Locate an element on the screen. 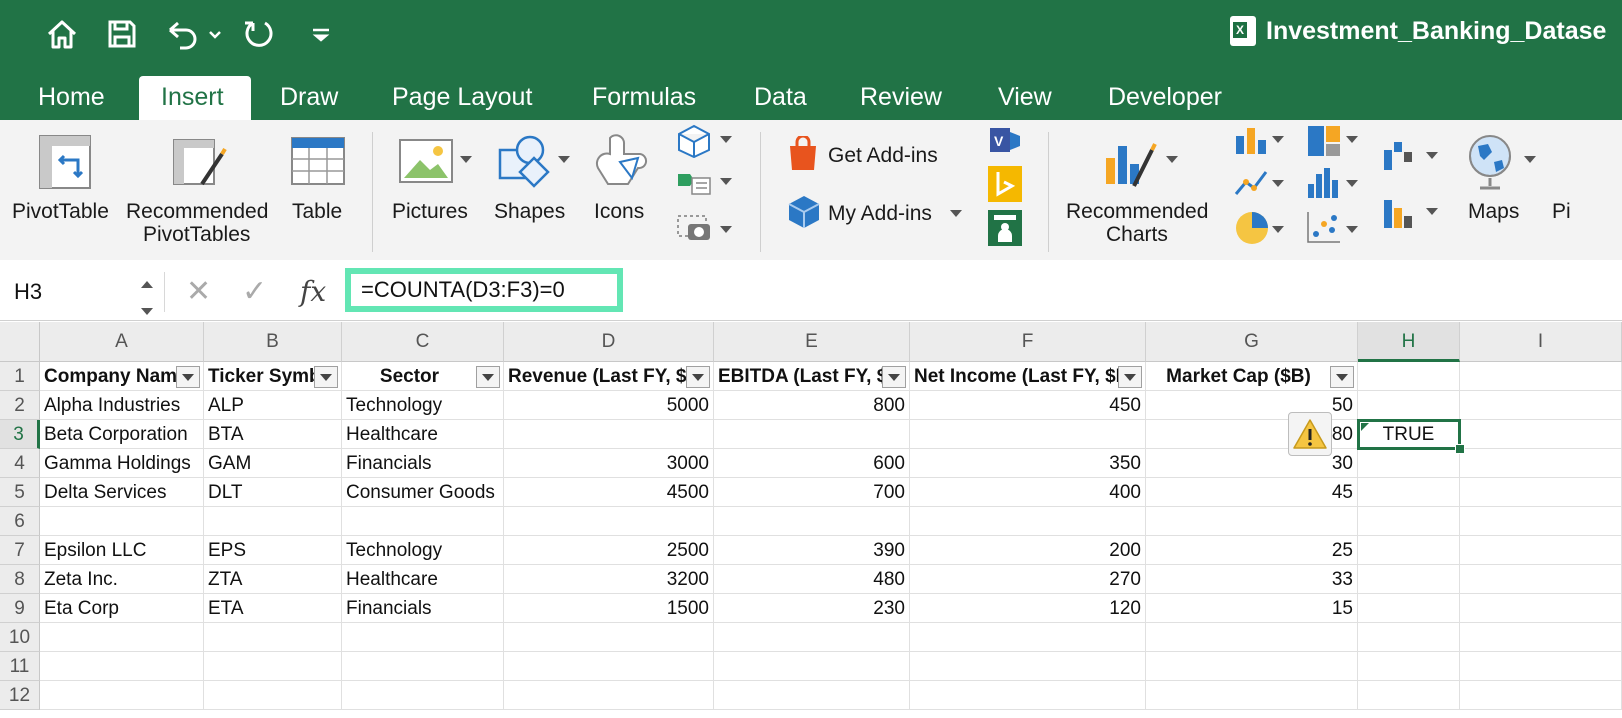 The height and width of the screenshot is (718, 1622). cell-b8: ZTA is located at coordinates (273, 579).